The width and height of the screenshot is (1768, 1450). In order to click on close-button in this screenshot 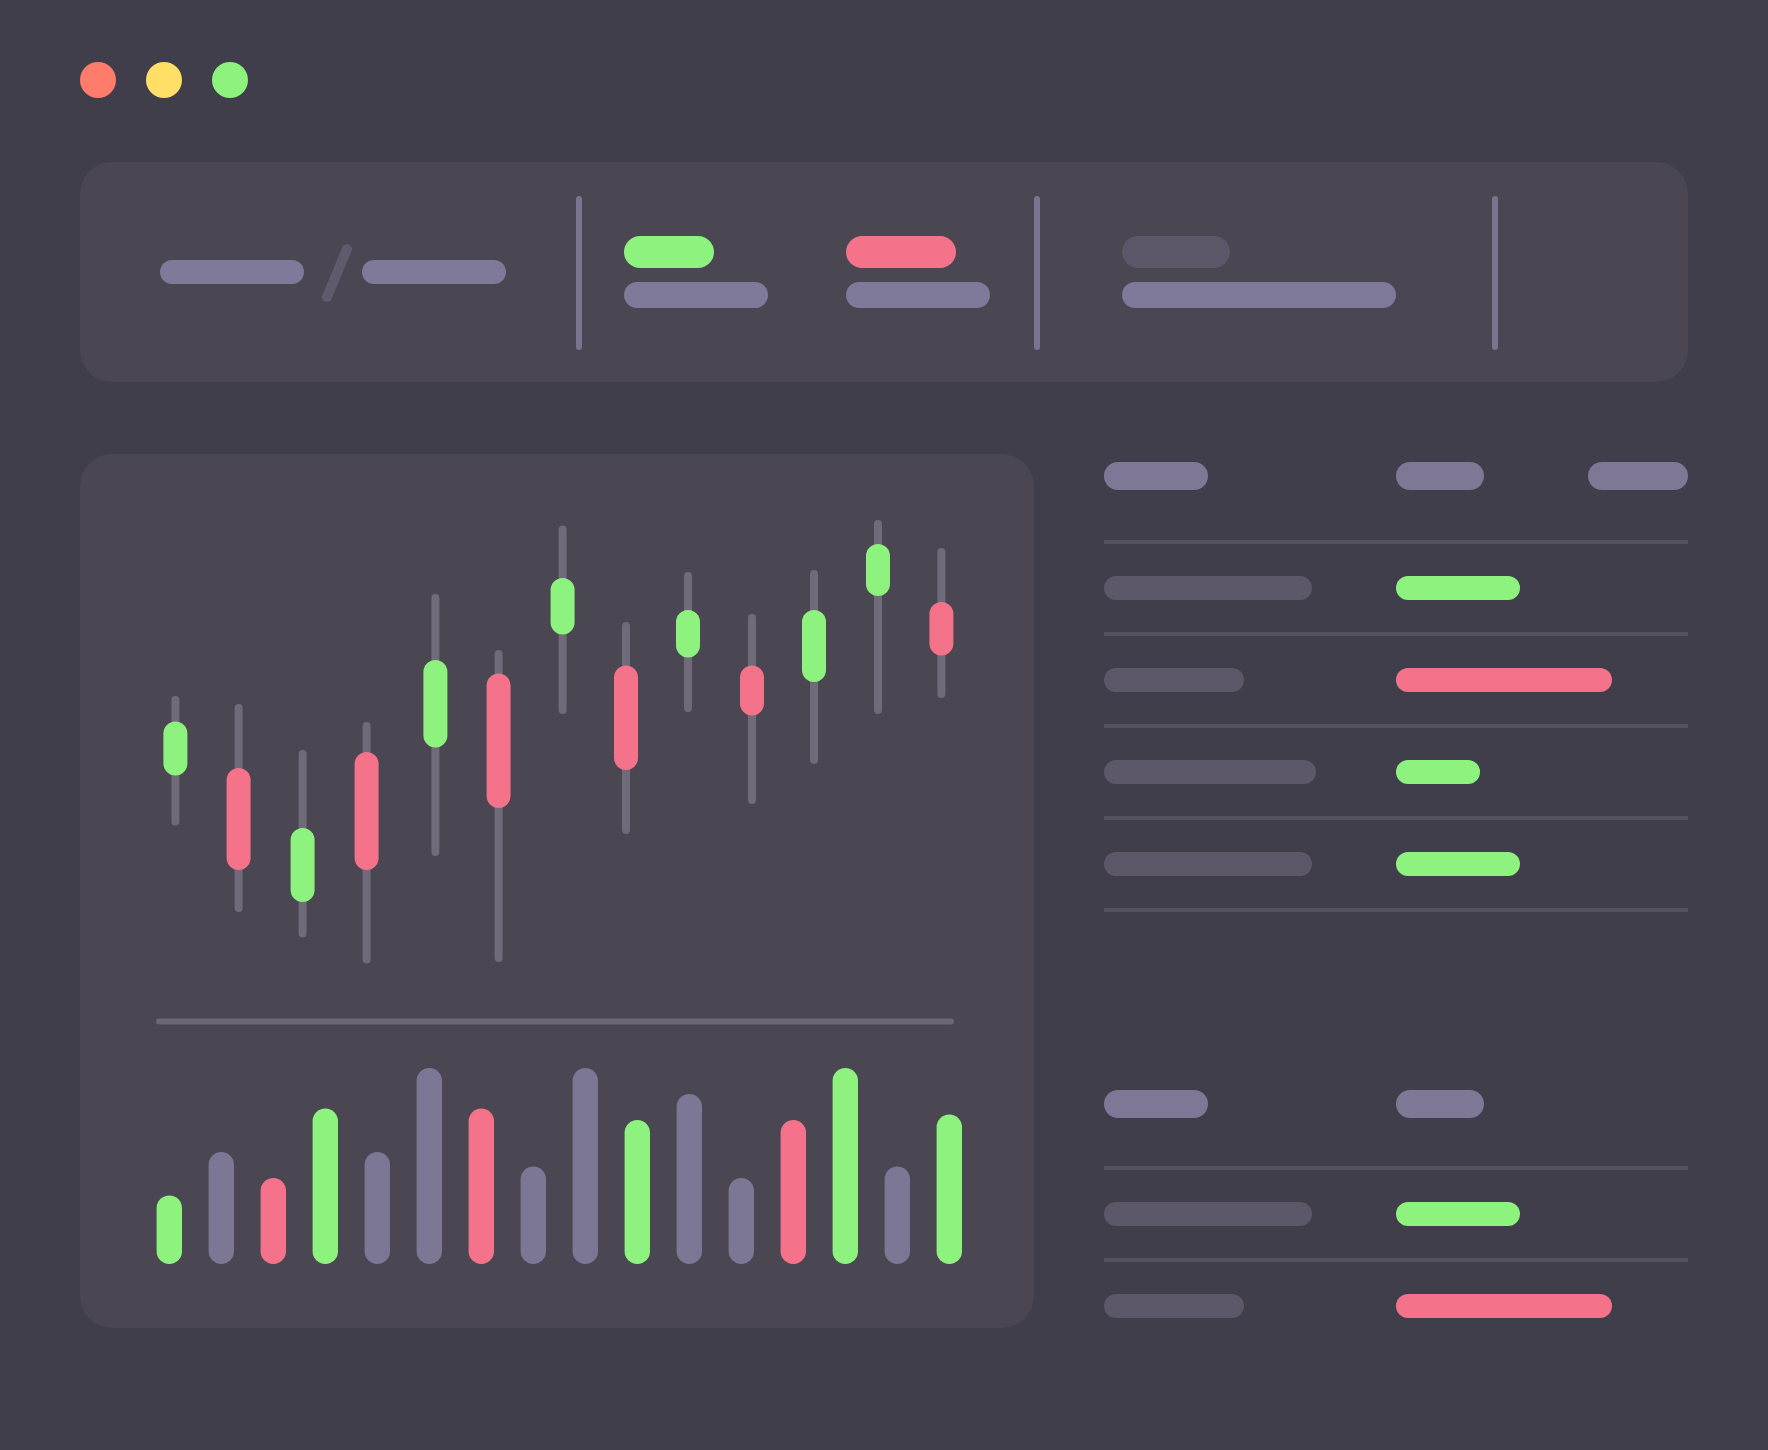, I will do `click(98, 80)`.